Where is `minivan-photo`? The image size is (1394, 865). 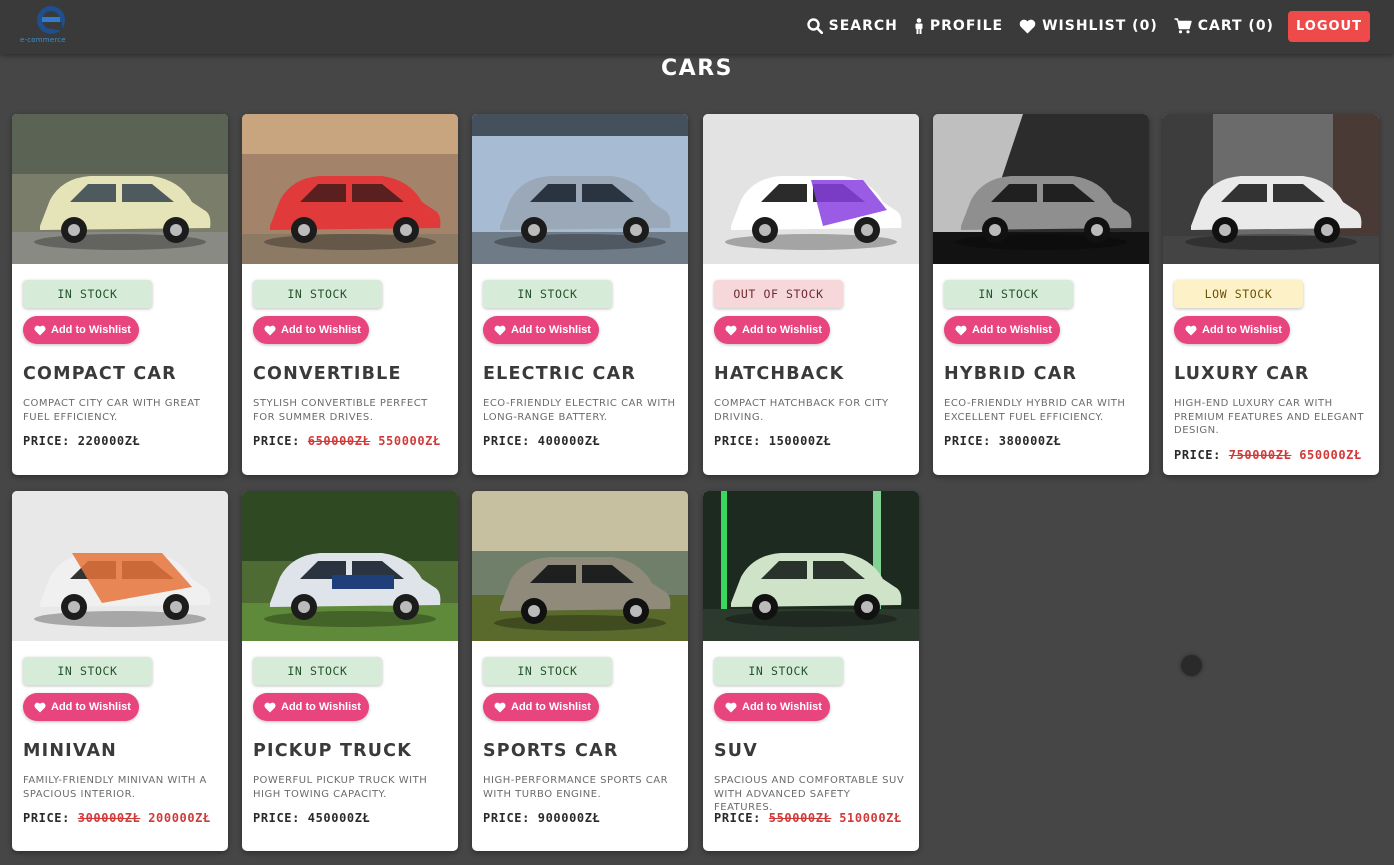 minivan-photo is located at coordinates (120, 566).